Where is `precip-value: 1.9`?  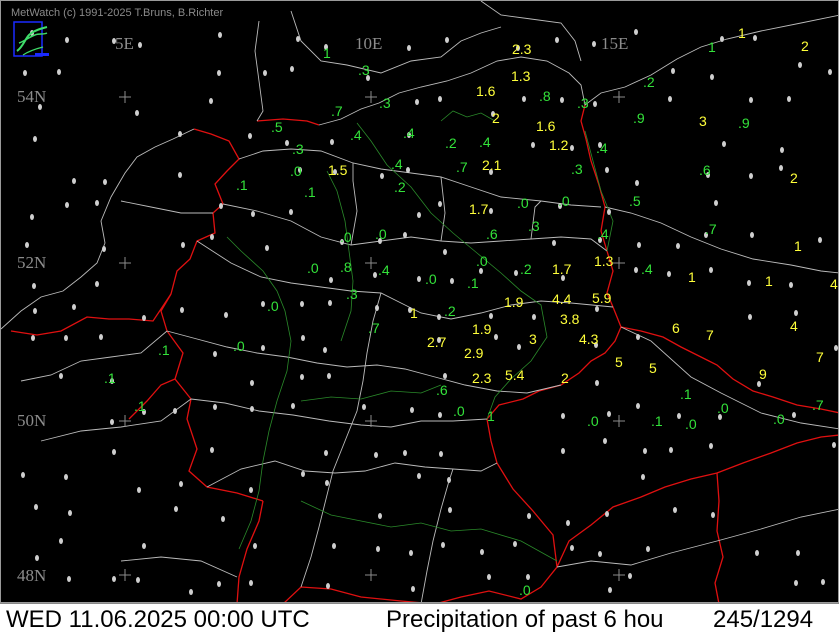 precip-value: 1.9 is located at coordinates (482, 329).